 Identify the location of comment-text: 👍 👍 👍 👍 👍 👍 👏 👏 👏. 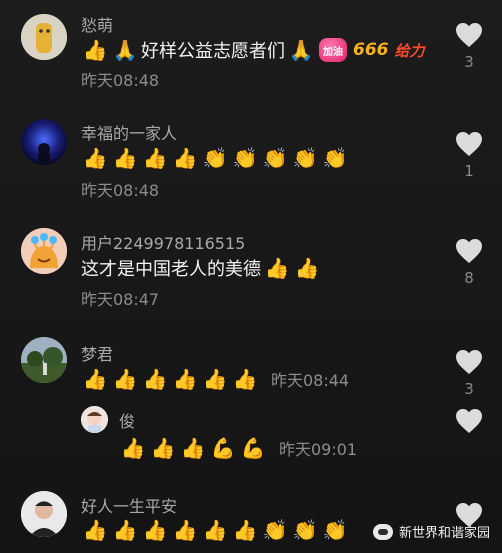
(215, 530).